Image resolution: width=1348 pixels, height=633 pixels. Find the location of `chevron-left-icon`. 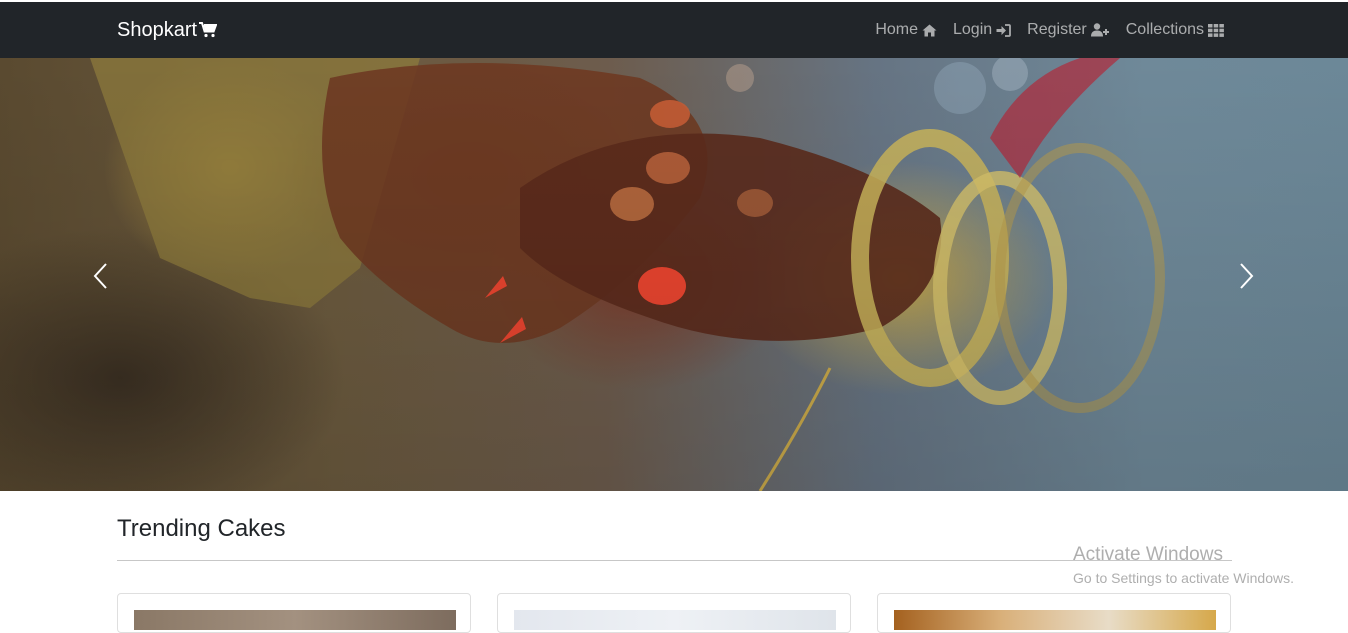

chevron-left-icon is located at coordinates (100, 276).